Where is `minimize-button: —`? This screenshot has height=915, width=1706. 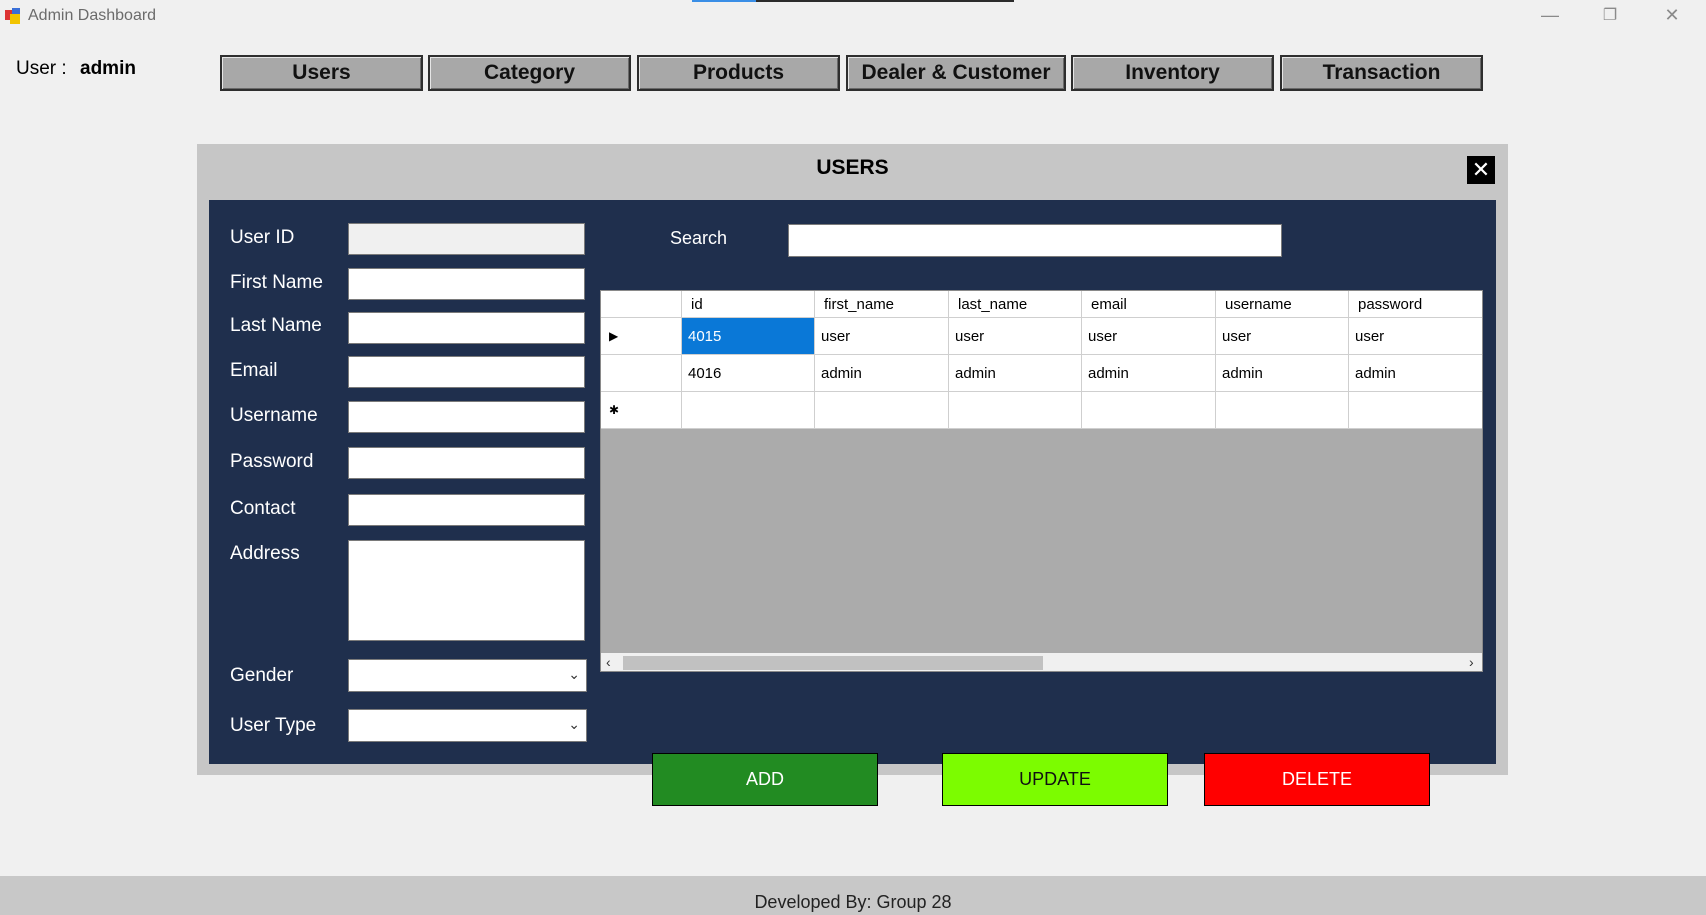 minimize-button: — is located at coordinates (1550, 15).